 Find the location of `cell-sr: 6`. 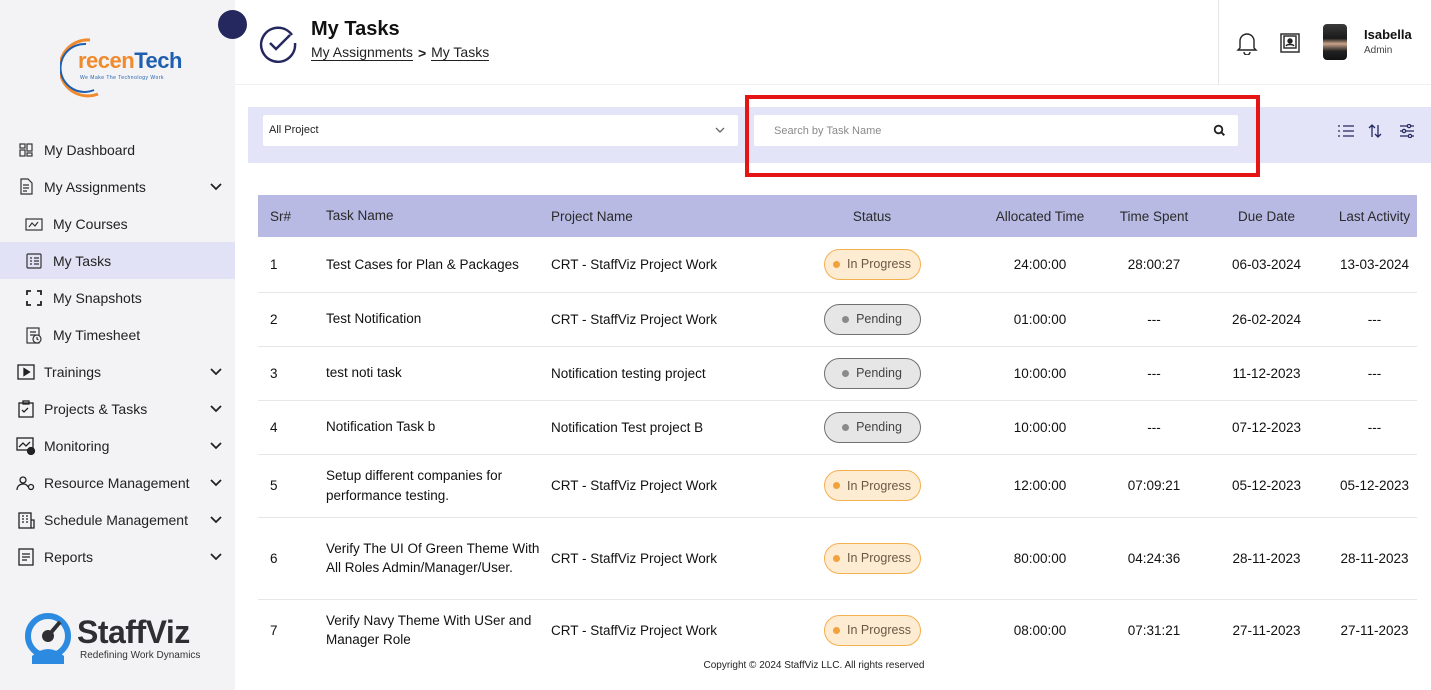

cell-sr: 6 is located at coordinates (274, 558).